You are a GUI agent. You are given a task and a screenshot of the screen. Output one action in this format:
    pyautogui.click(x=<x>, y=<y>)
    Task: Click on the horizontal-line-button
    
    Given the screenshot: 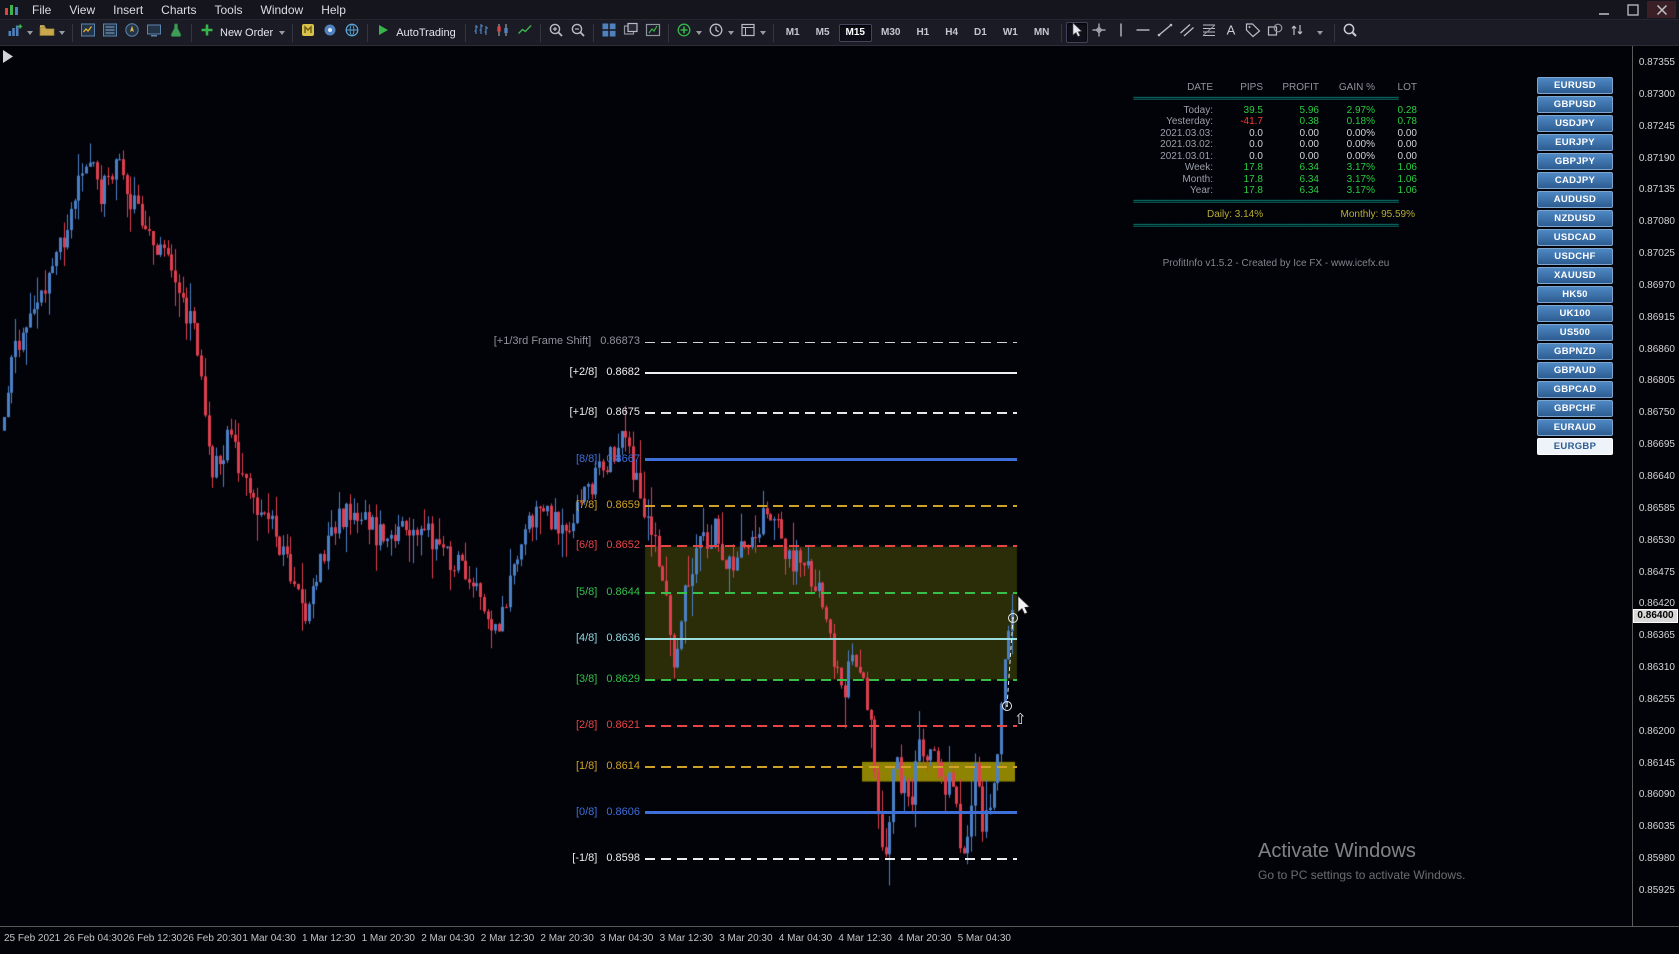 What is the action you would take?
    pyautogui.click(x=1143, y=32)
    